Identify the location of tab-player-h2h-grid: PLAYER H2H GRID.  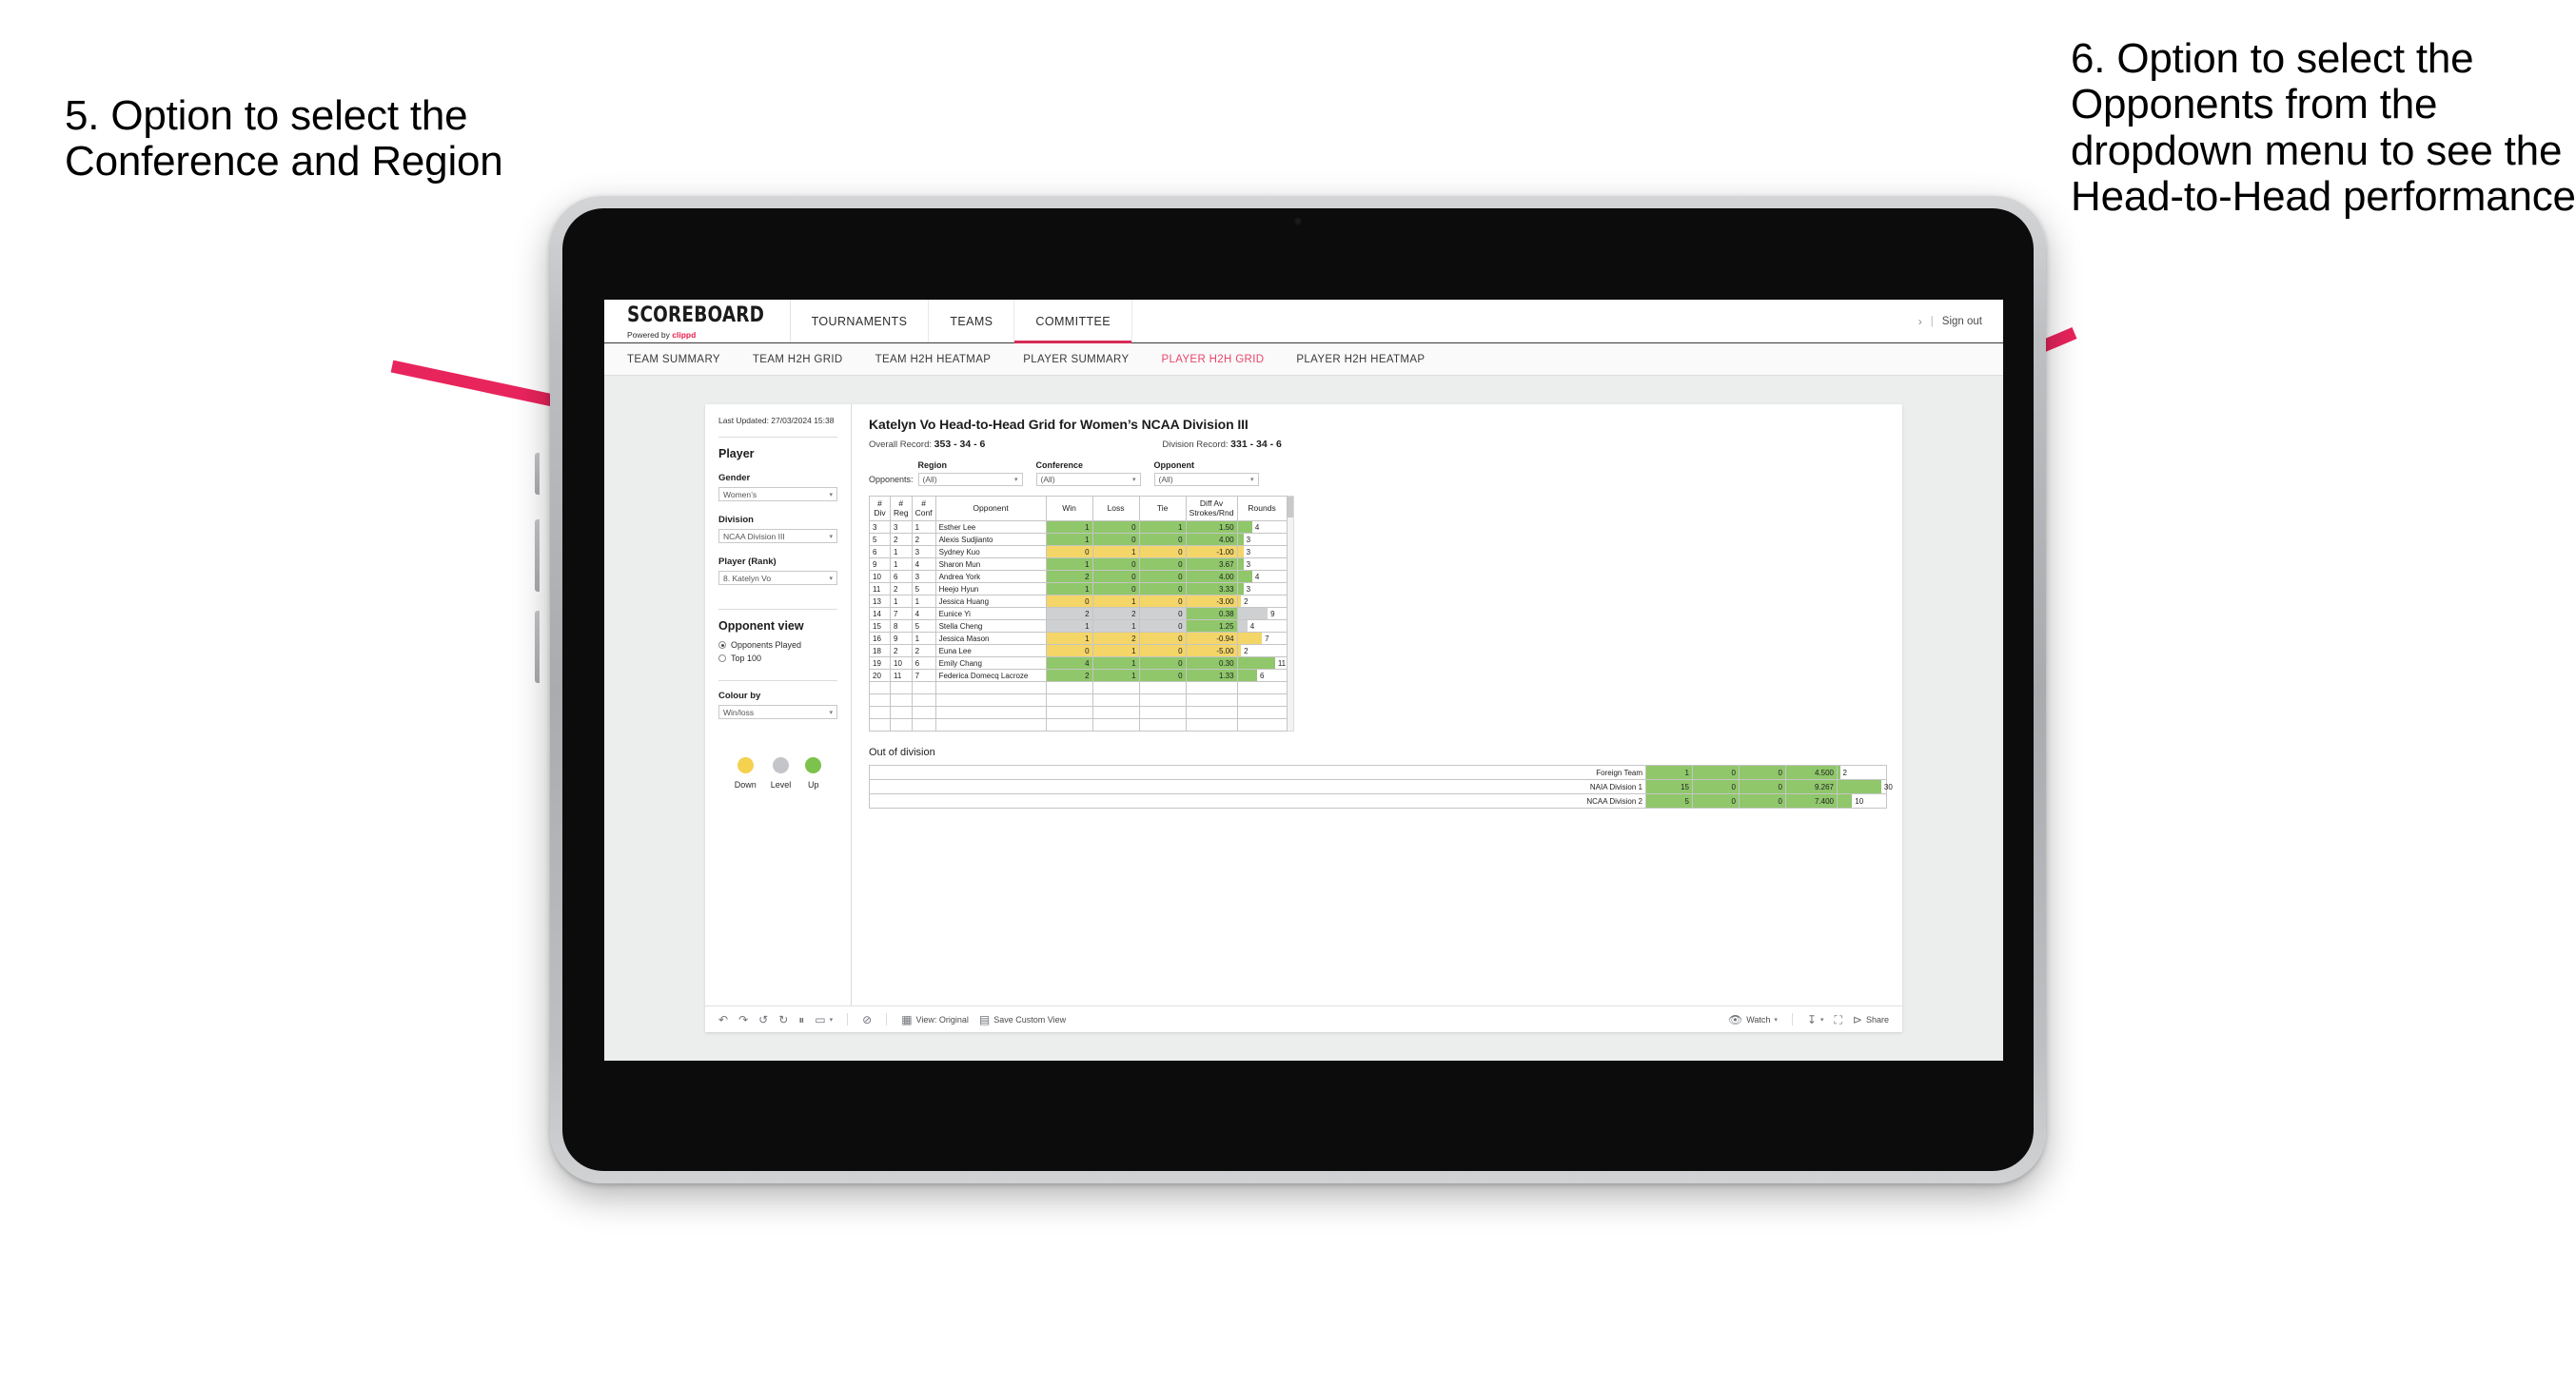
(1212, 359).